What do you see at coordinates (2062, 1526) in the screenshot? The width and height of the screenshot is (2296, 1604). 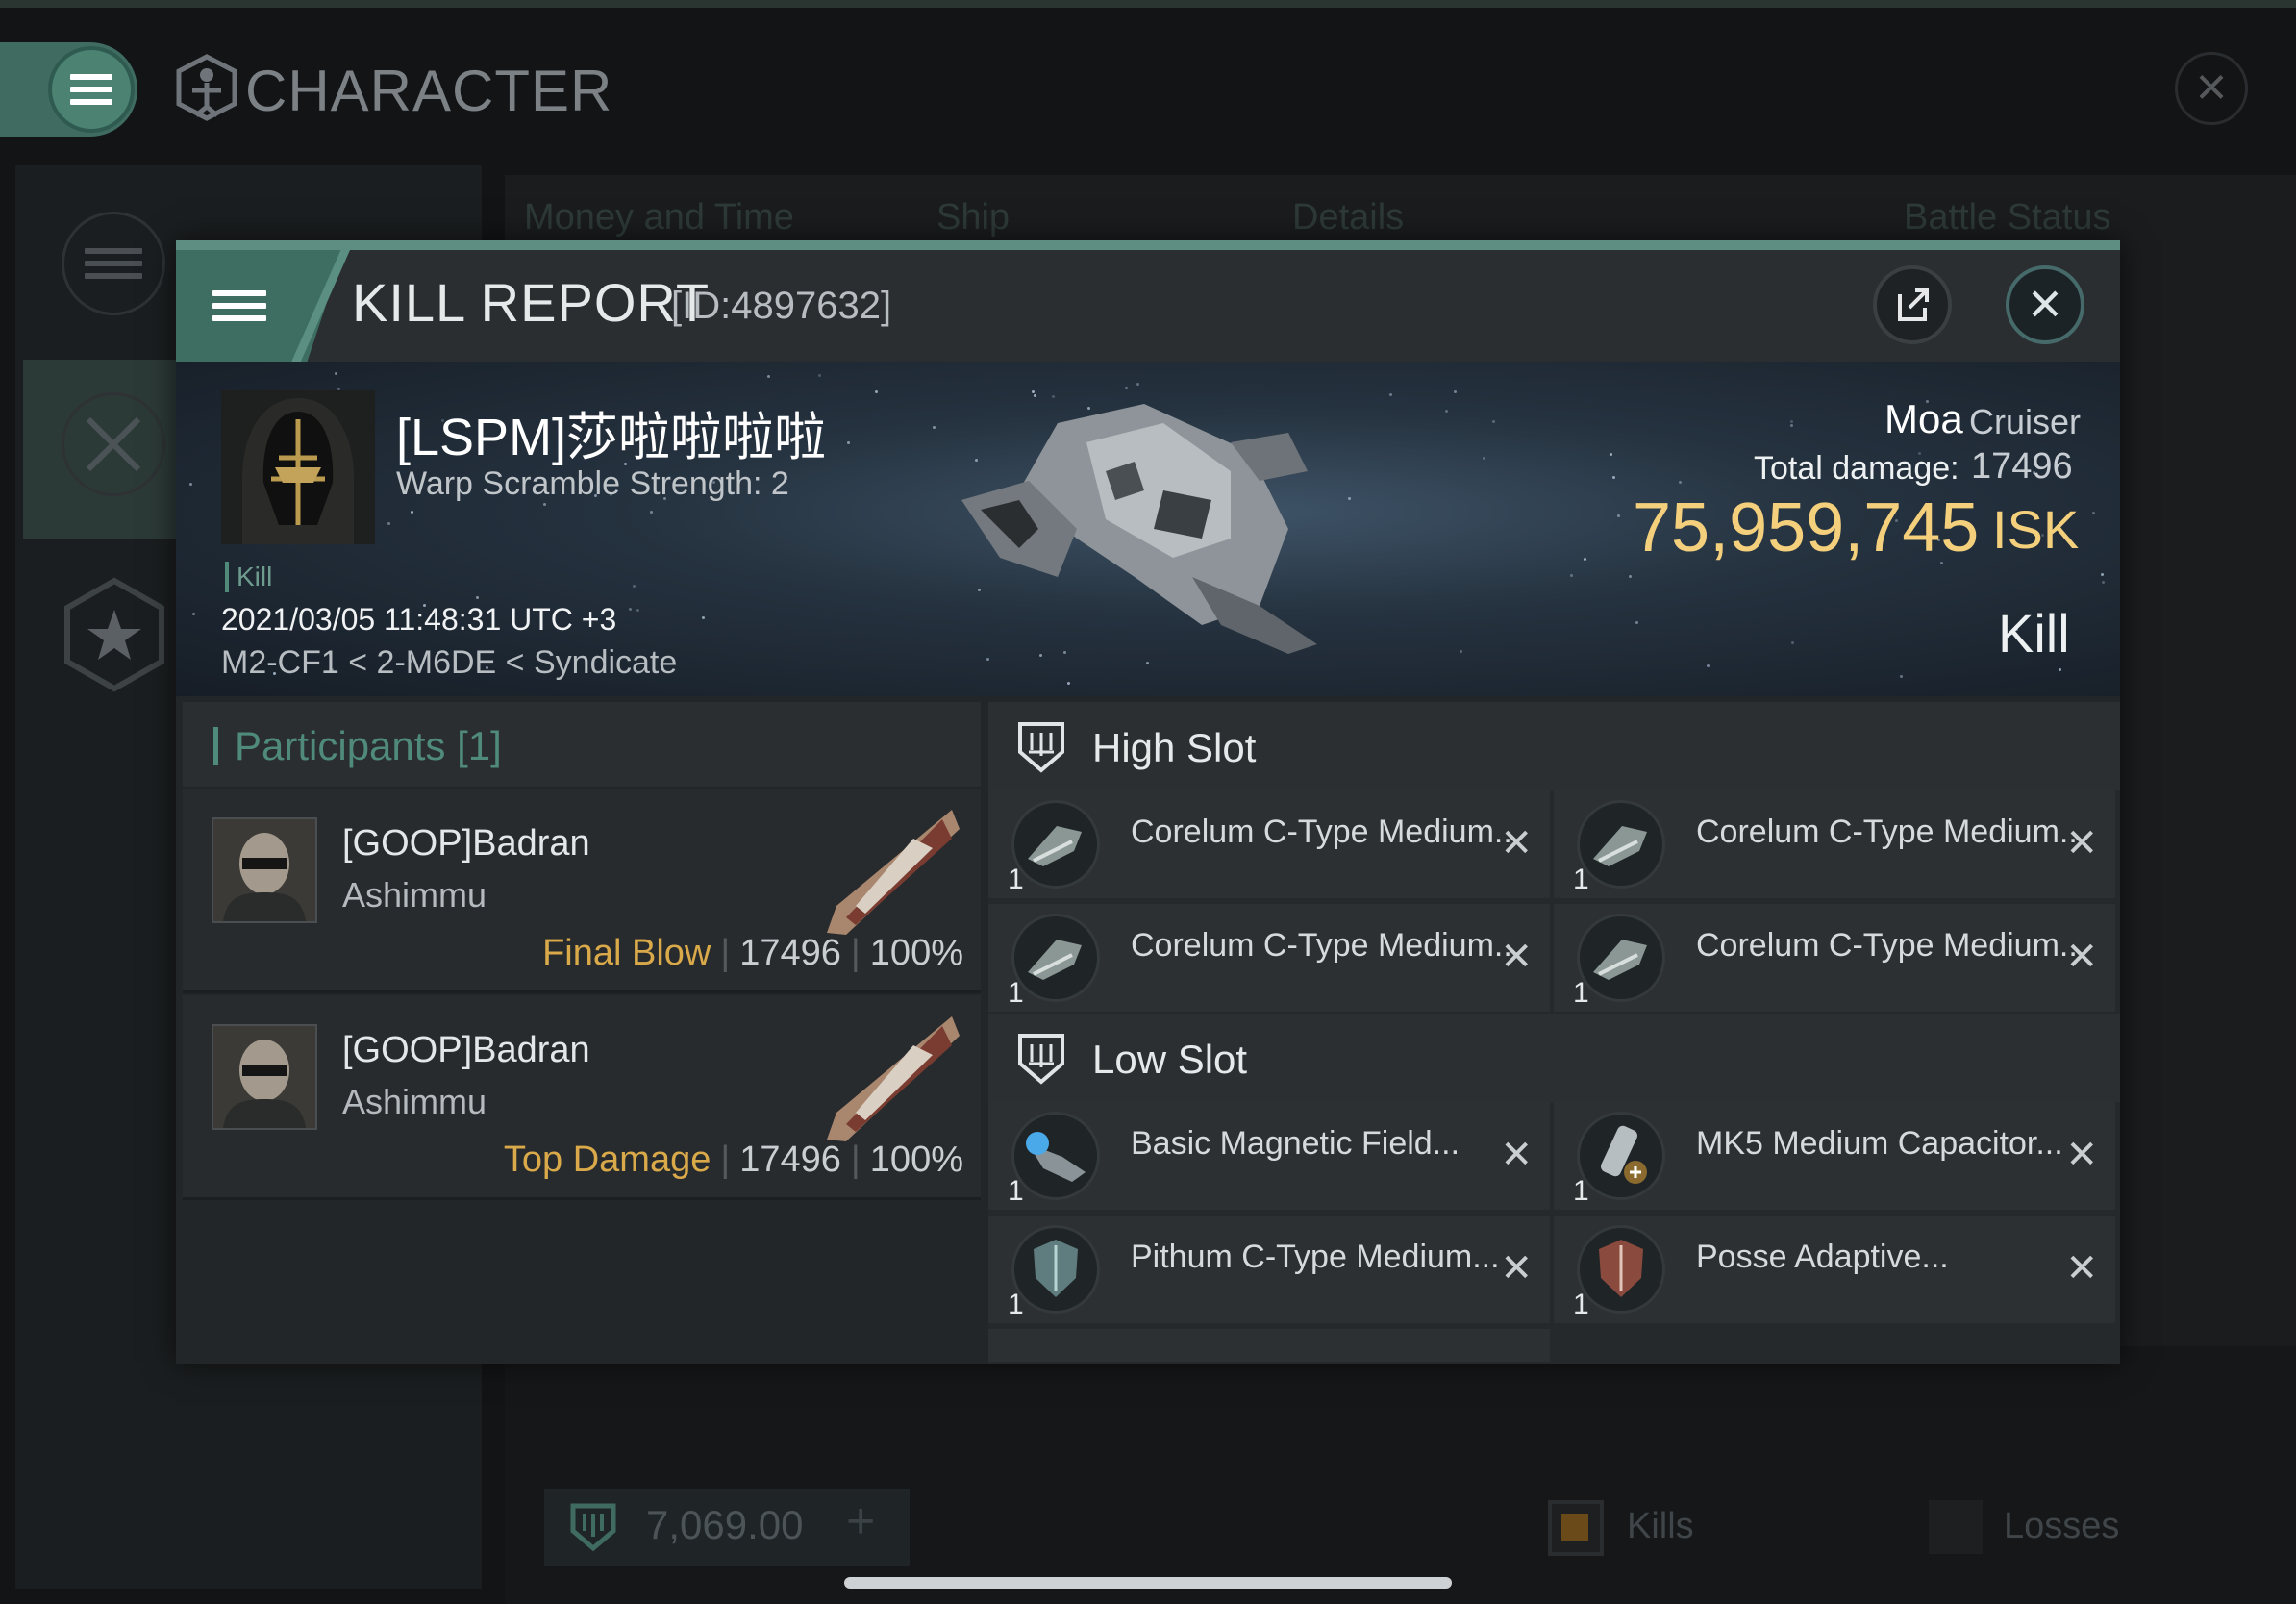 I see `losses-filter-label: Losses` at bounding box center [2062, 1526].